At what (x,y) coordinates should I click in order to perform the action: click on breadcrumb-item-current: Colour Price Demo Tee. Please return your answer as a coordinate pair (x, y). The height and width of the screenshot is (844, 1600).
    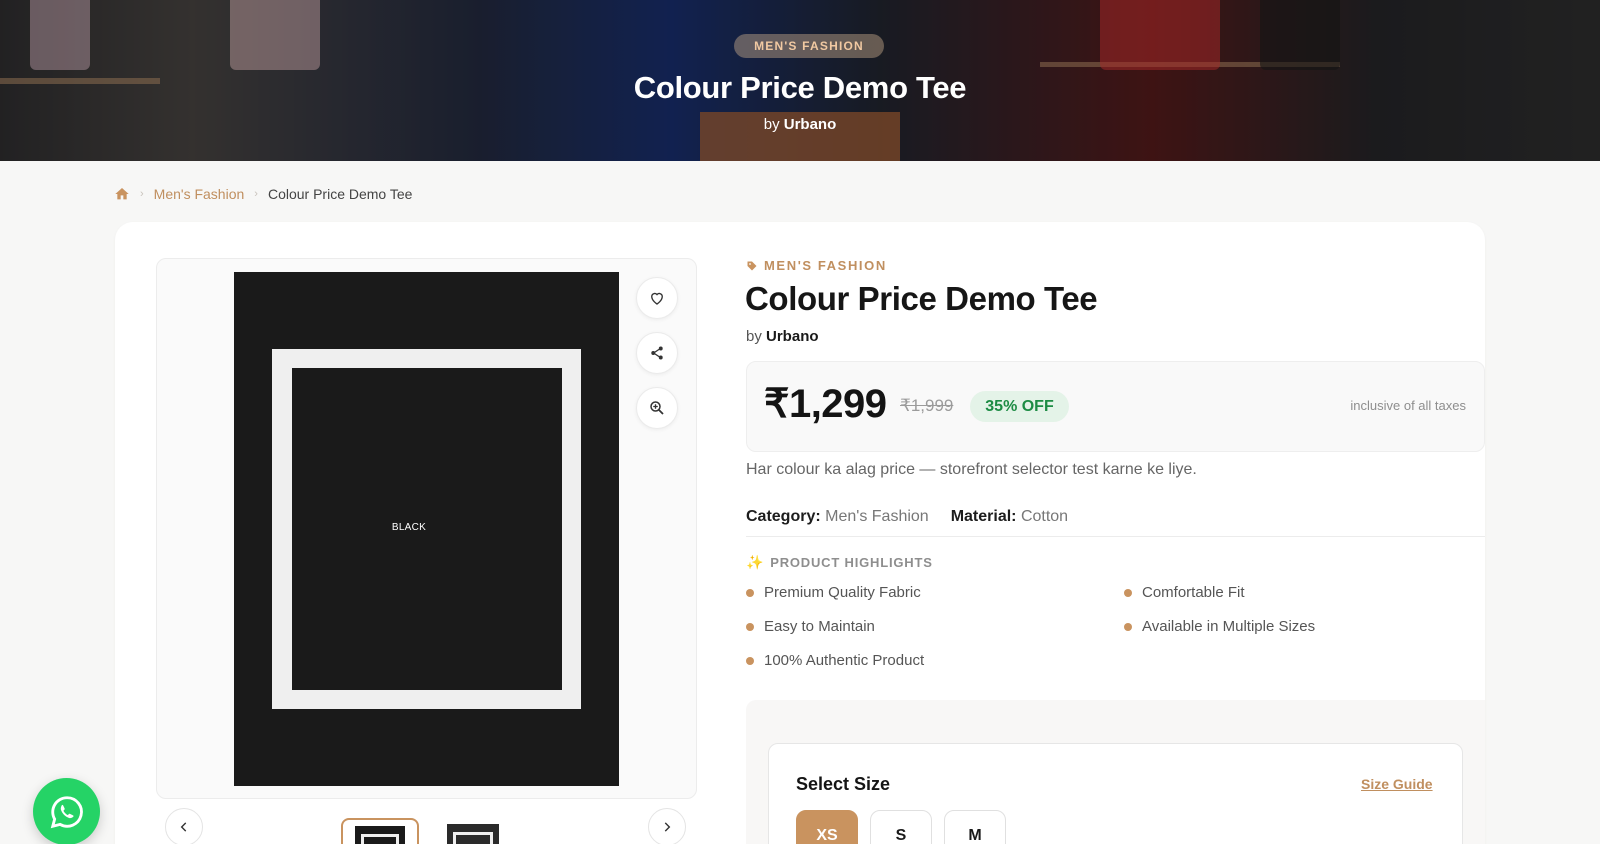
    Looking at the image, I should click on (340, 194).